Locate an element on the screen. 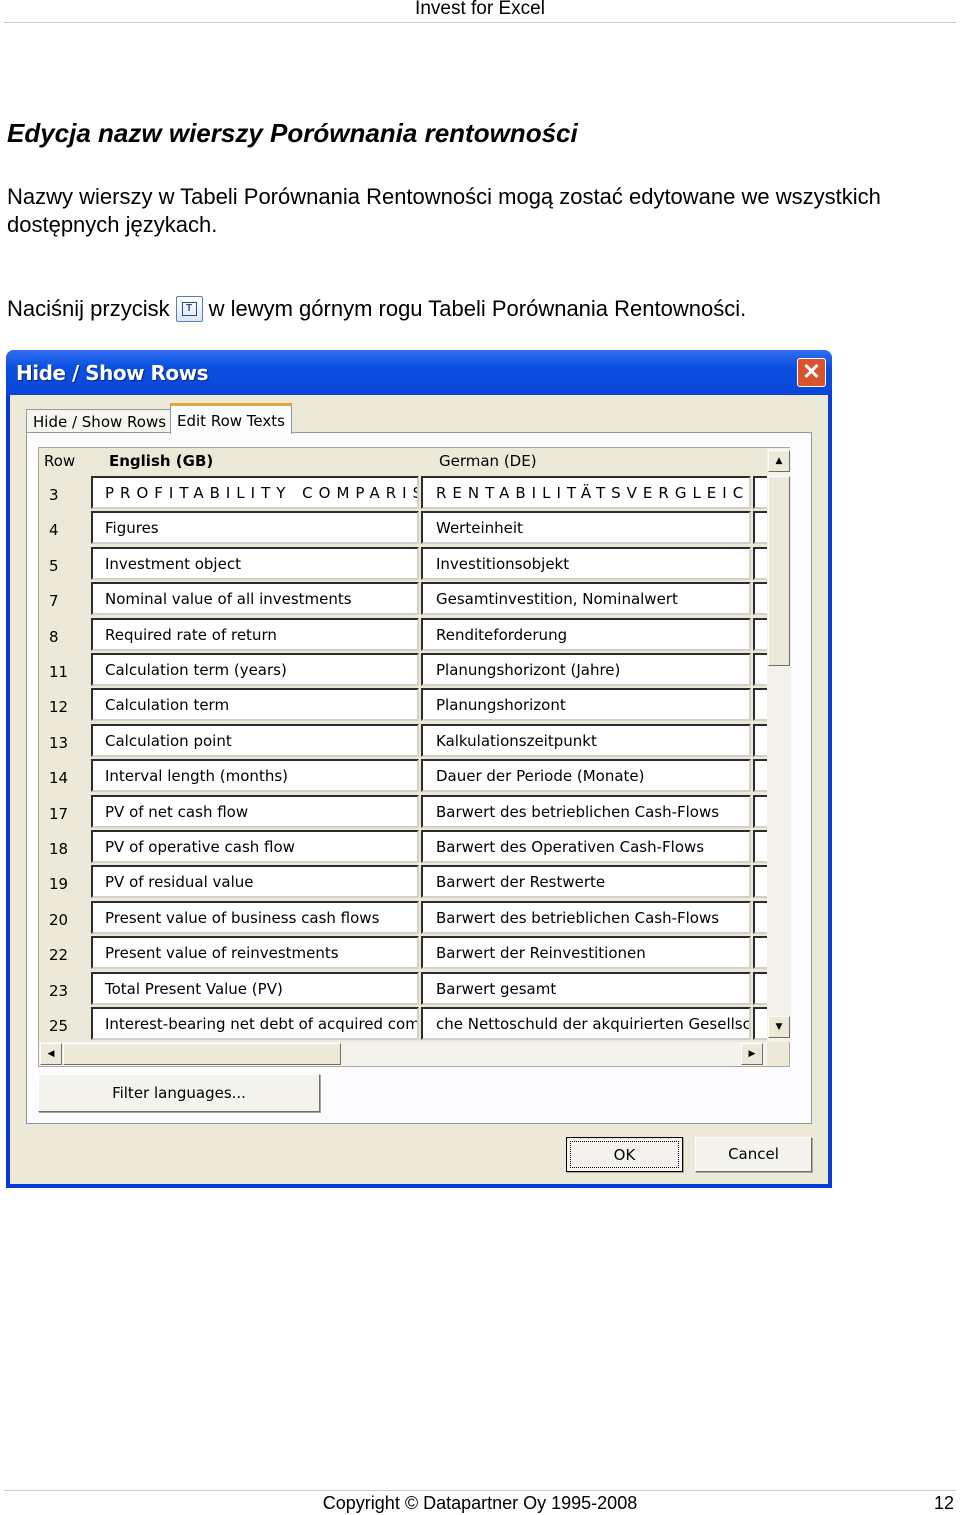 Image resolution: width=960 pixels, height=1515 pixels. column-header-english: English (GB) is located at coordinates (161, 461).